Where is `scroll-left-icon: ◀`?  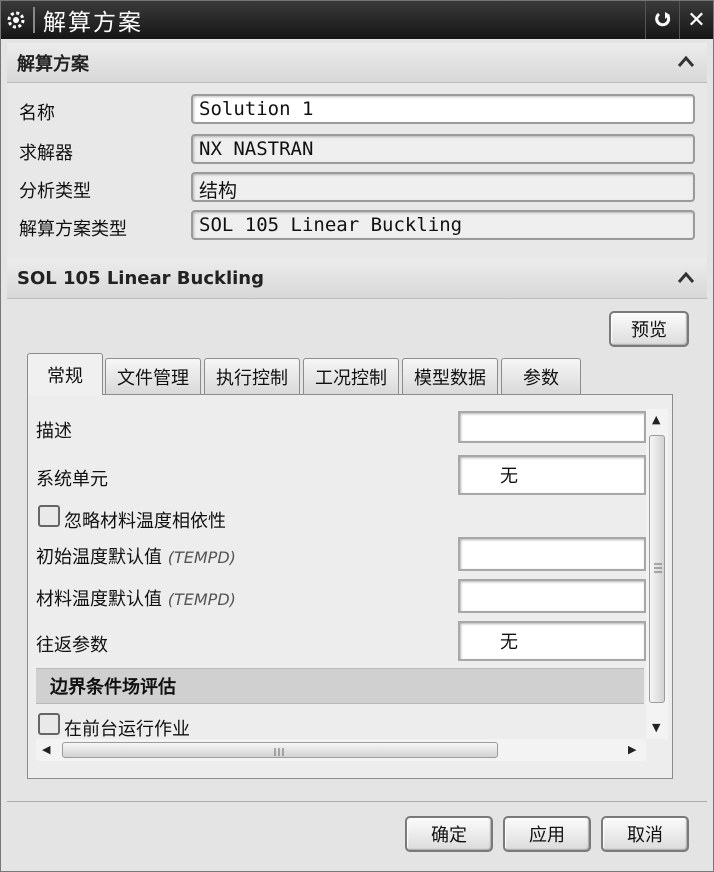
scroll-left-icon: ◀ is located at coordinates (46, 749).